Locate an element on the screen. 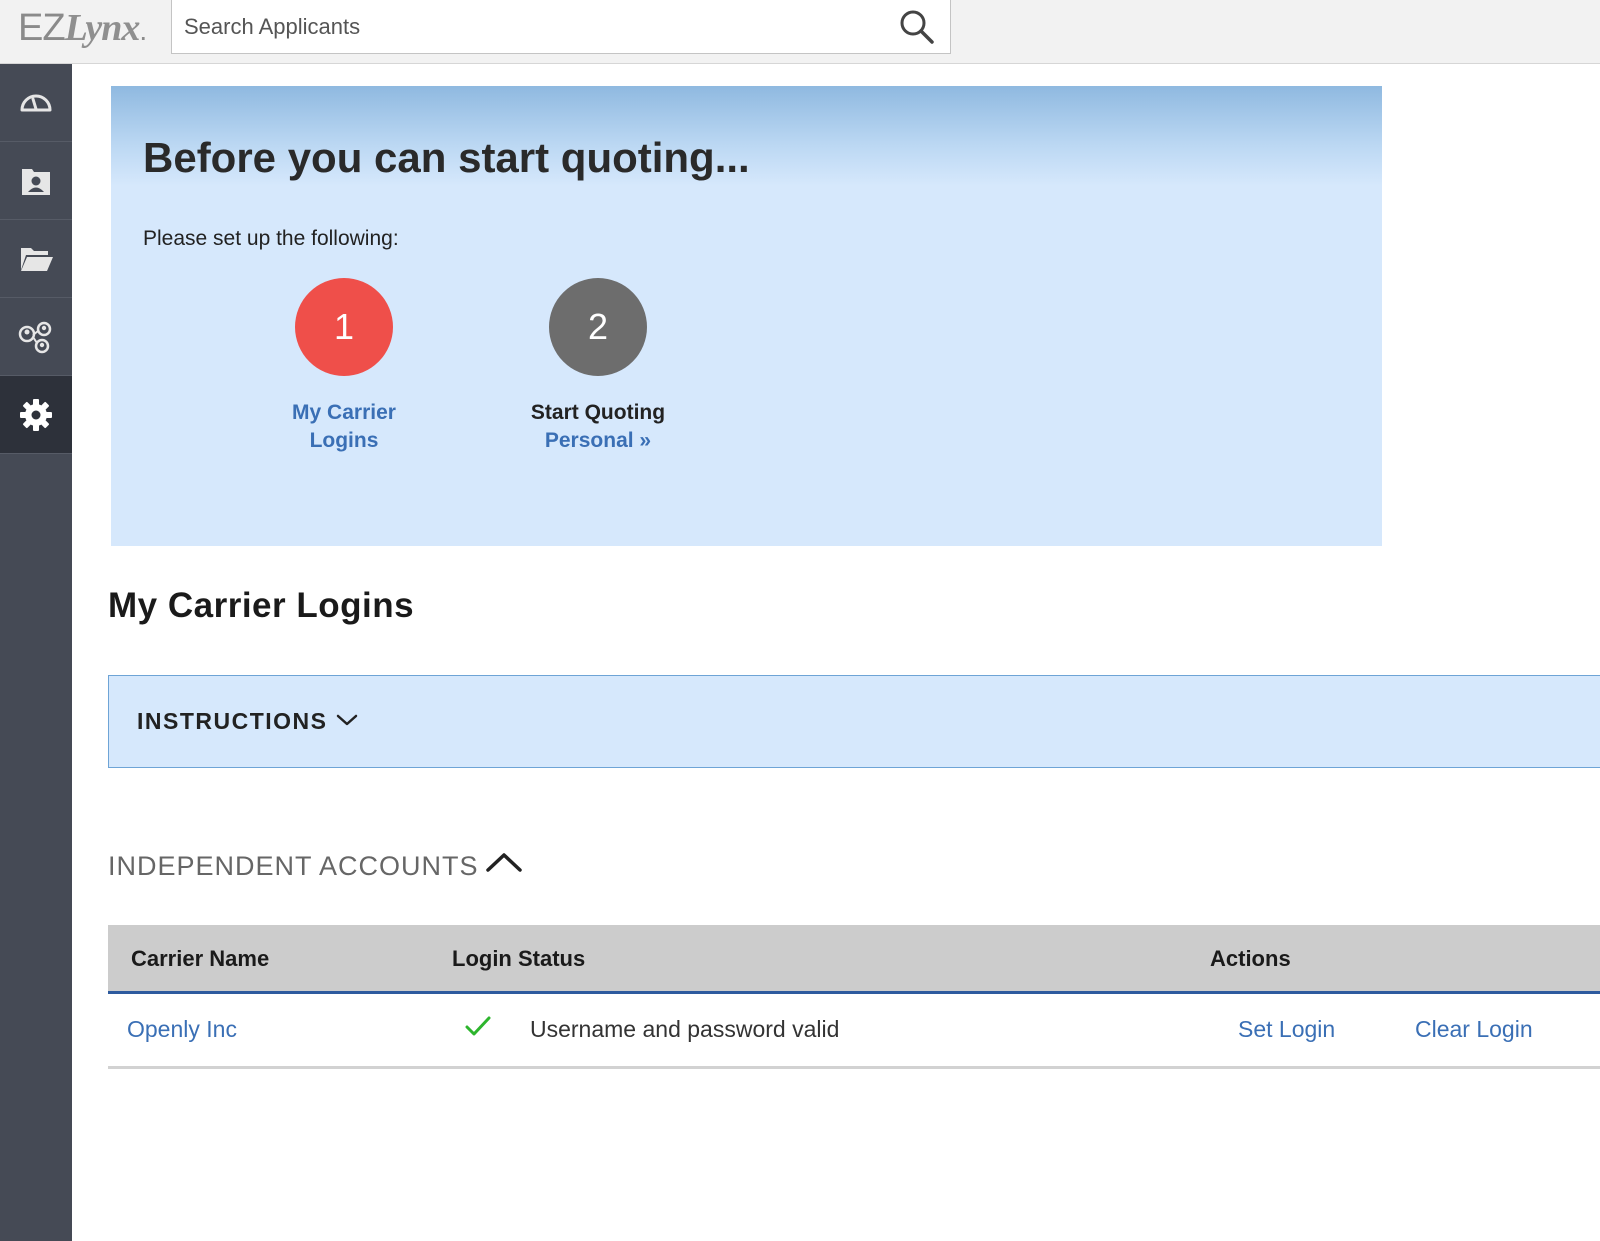  folder-icon is located at coordinates (37, 259).